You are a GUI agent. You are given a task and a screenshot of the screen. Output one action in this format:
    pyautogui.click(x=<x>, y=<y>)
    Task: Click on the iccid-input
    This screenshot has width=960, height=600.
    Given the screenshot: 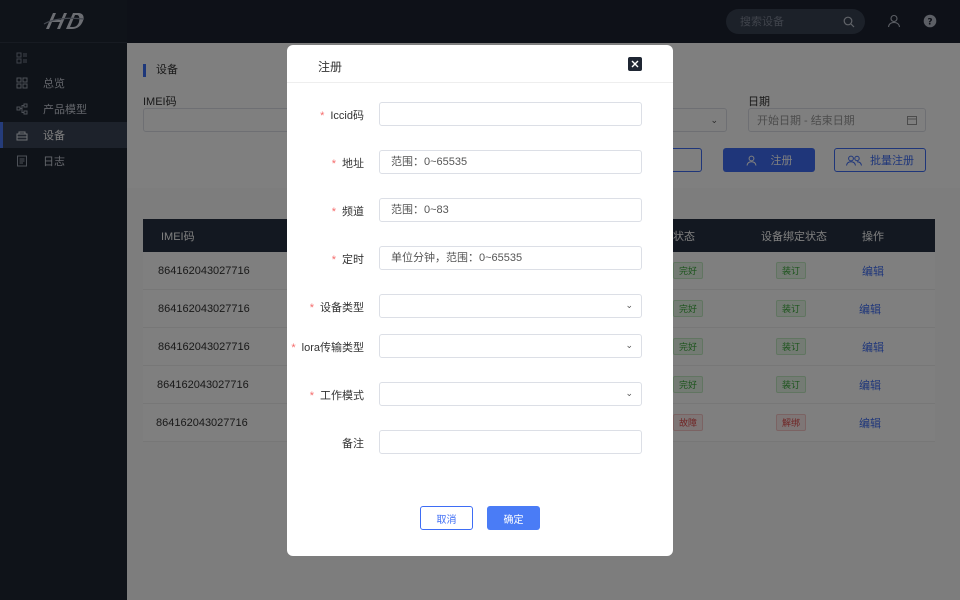 What is the action you would take?
    pyautogui.click(x=510, y=114)
    